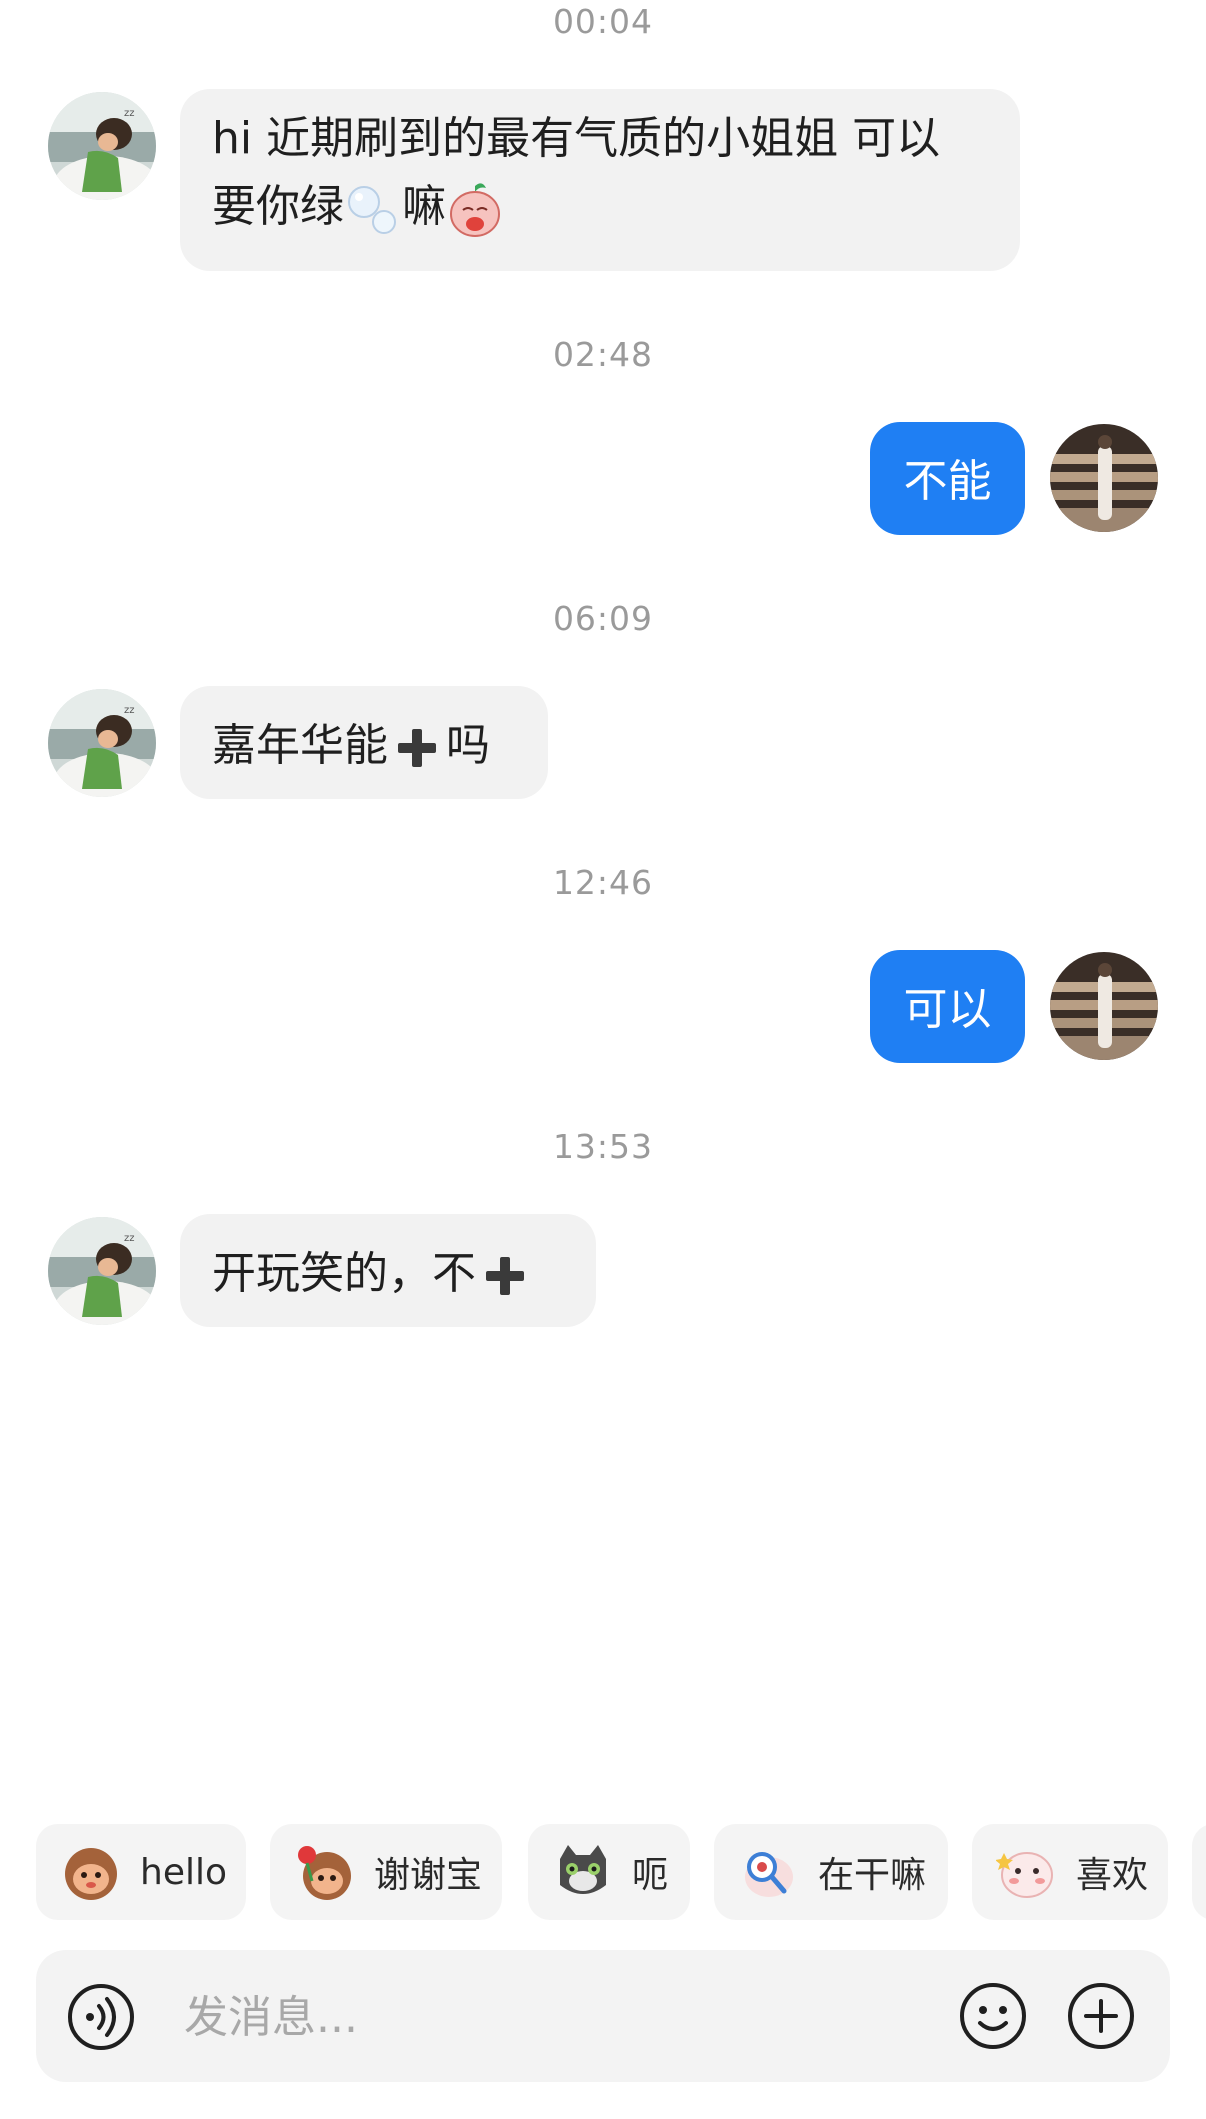 This screenshot has width=1206, height=2119. I want to click on message-text: 开玩笑的，不, so click(344, 1273).